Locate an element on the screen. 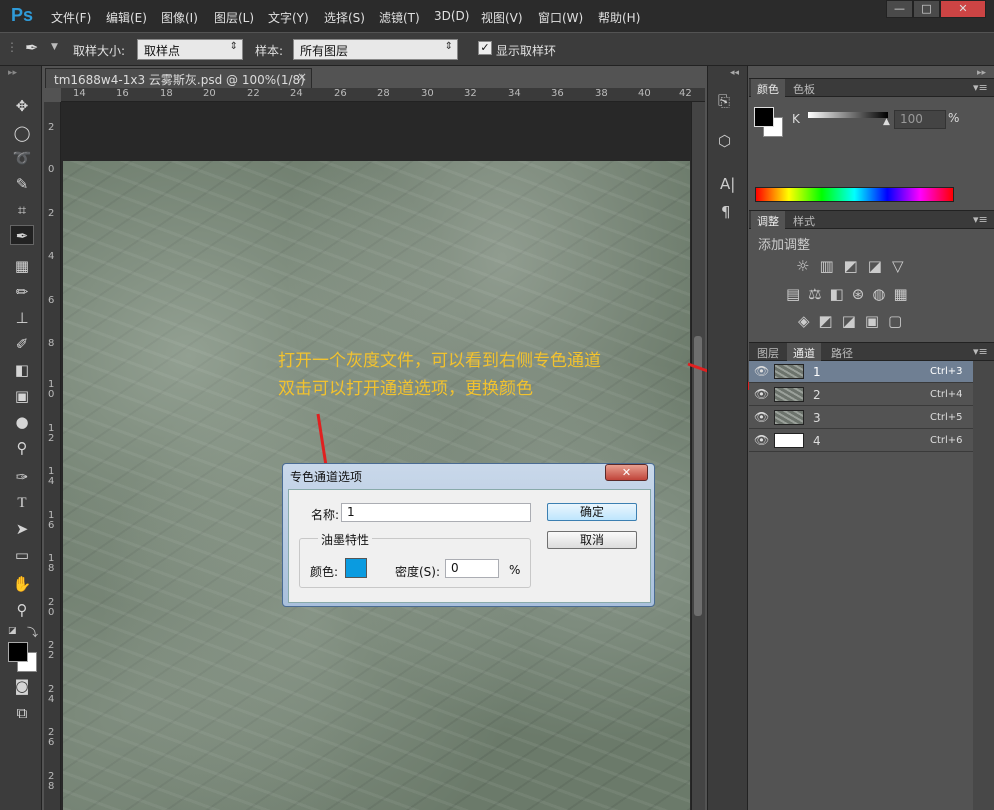  add-adjustment-label: 添加调整 is located at coordinates (784, 245).